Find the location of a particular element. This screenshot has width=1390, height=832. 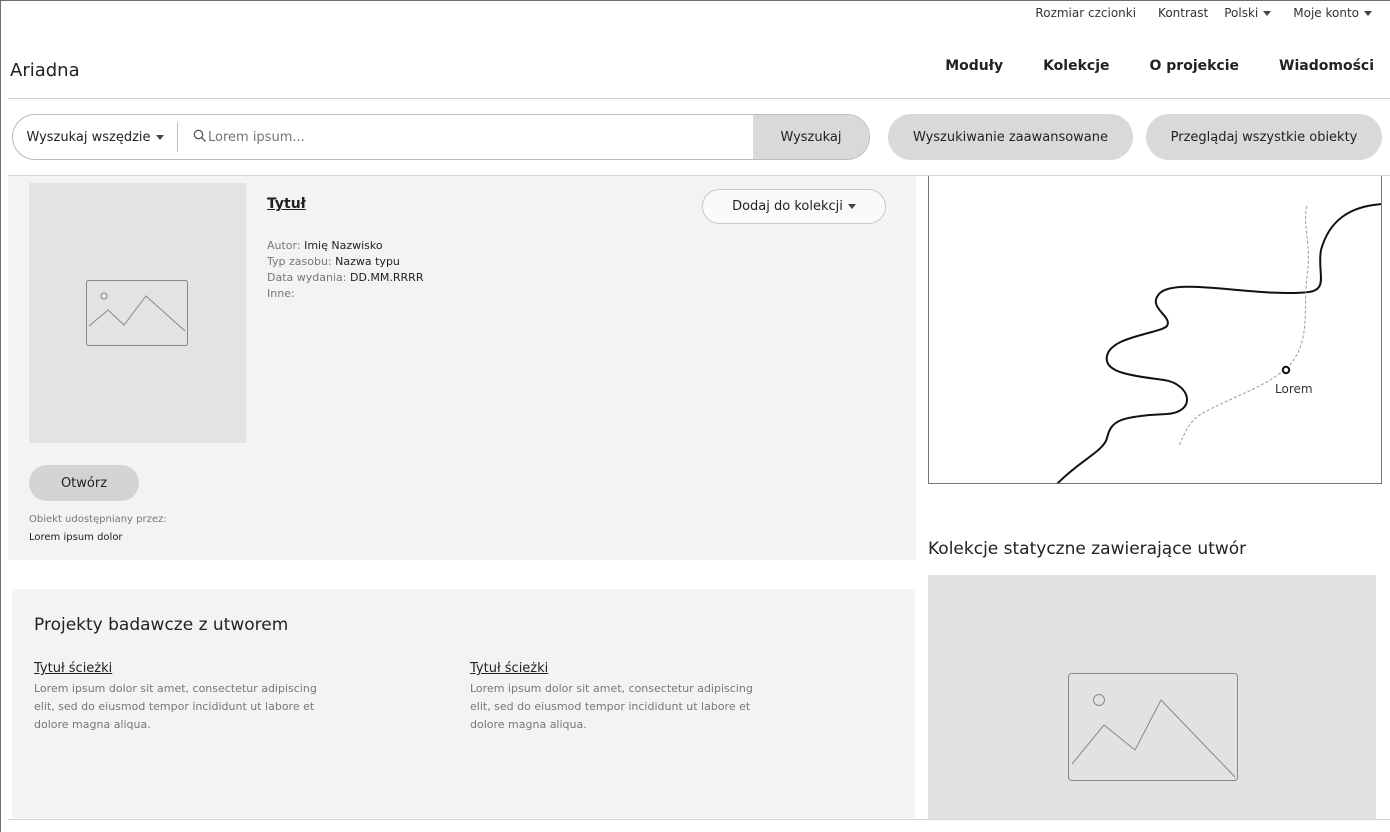

advanced-search-button: Wyszukiwanie zaawansowane is located at coordinates (1010, 137).